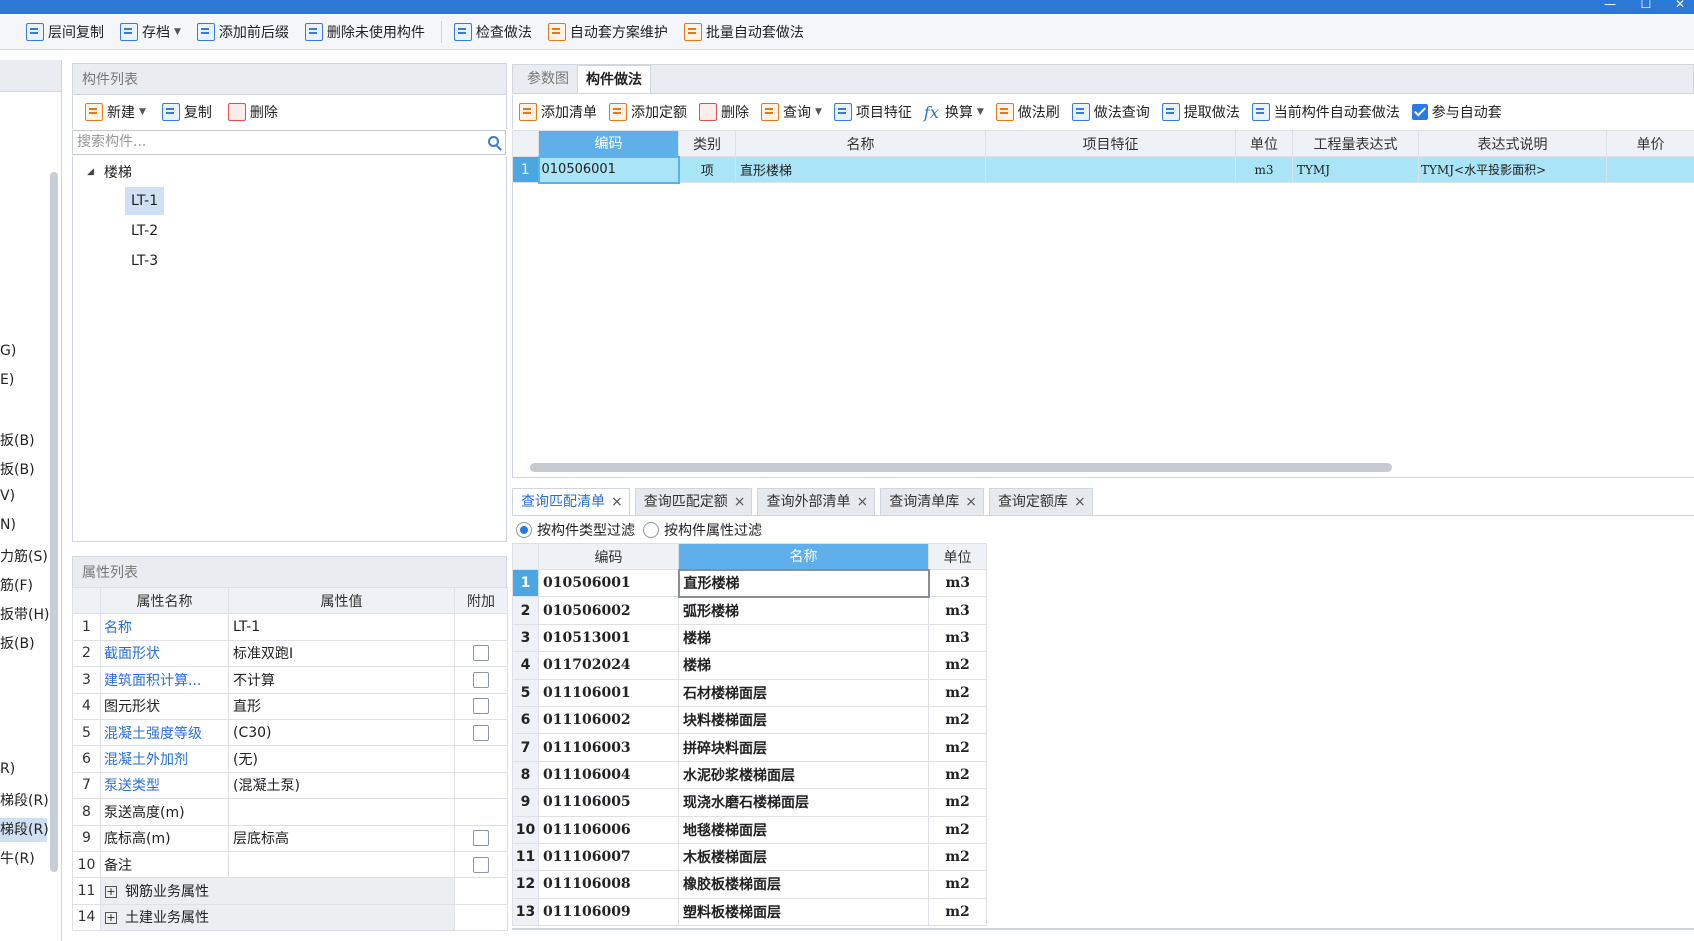 This screenshot has width=1694, height=941. I want to click on method-header-expr: 工程量表达式, so click(1355, 143).